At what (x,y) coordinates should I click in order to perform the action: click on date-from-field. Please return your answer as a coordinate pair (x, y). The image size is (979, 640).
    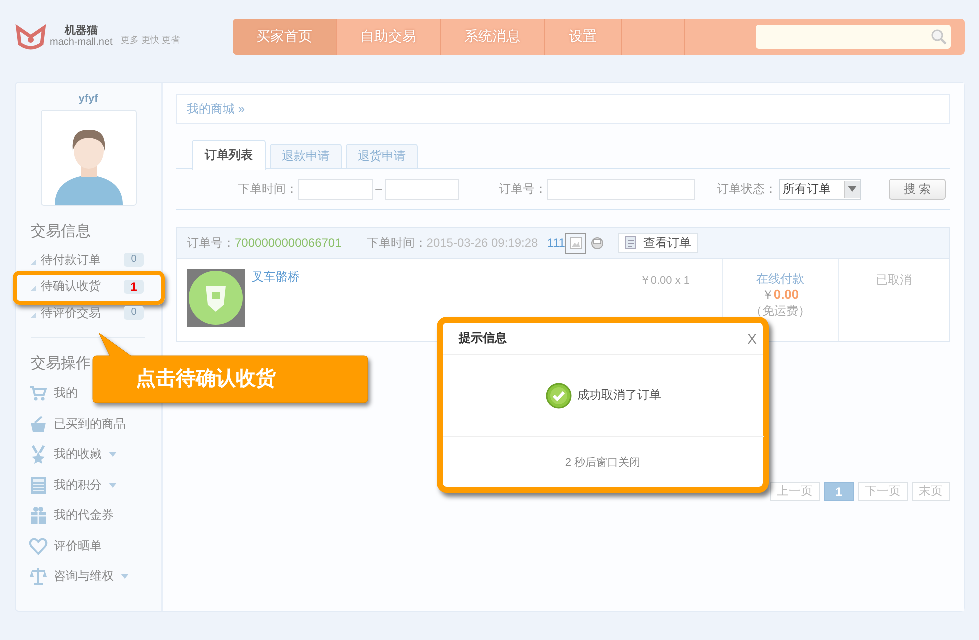
    Looking at the image, I should click on (335, 189).